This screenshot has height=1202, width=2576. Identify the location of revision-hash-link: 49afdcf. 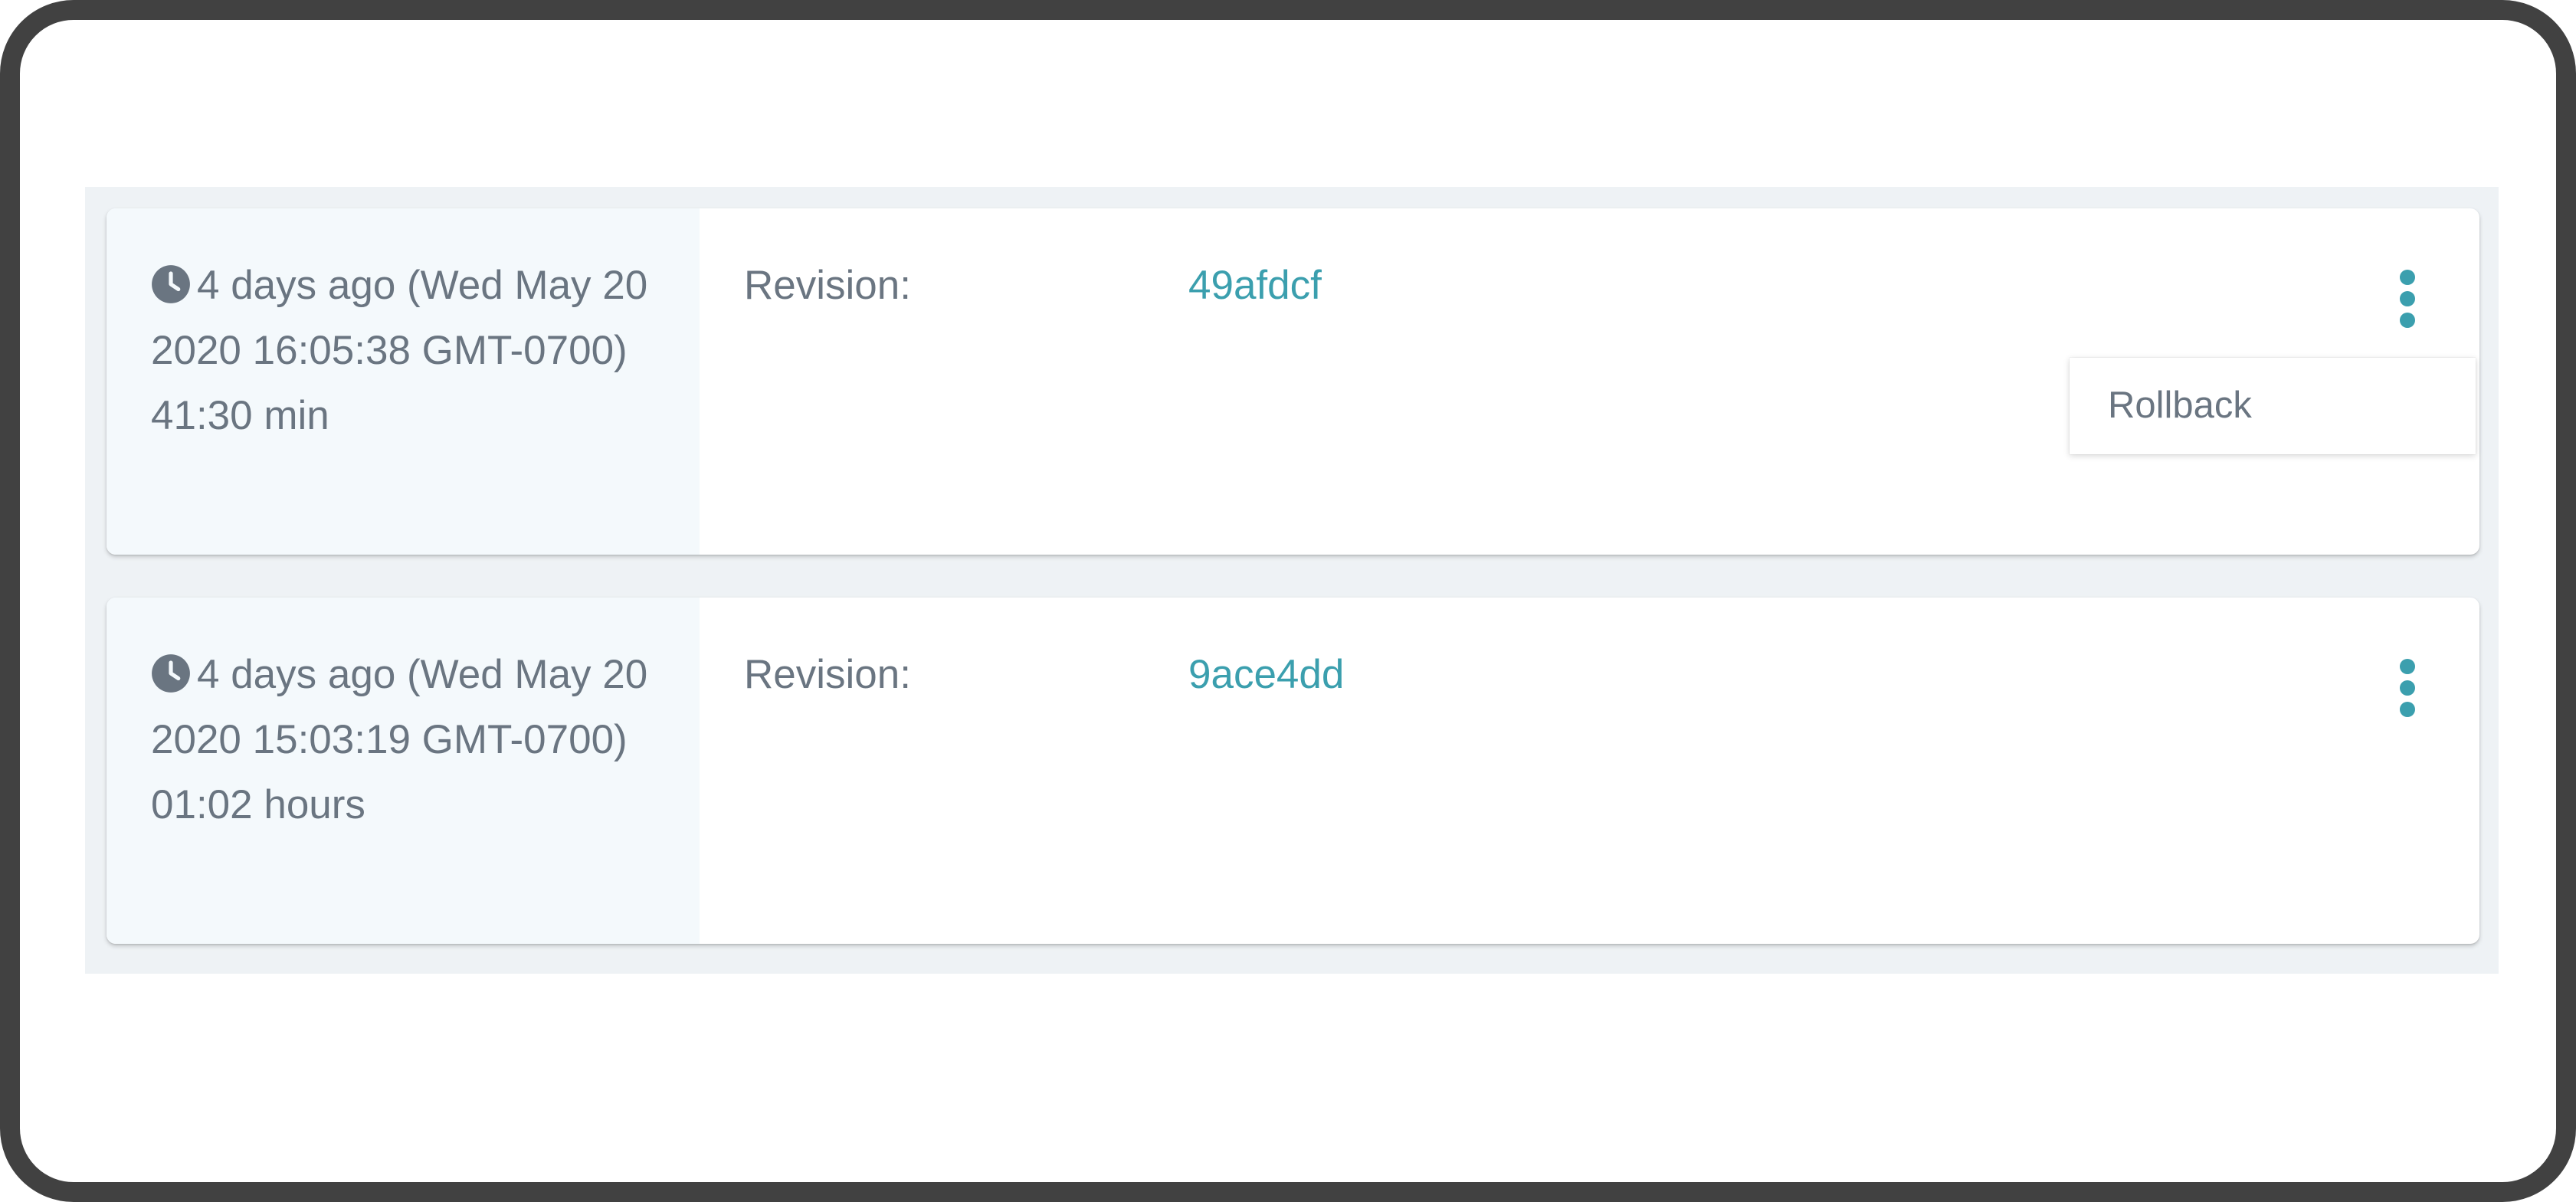
(1255, 285).